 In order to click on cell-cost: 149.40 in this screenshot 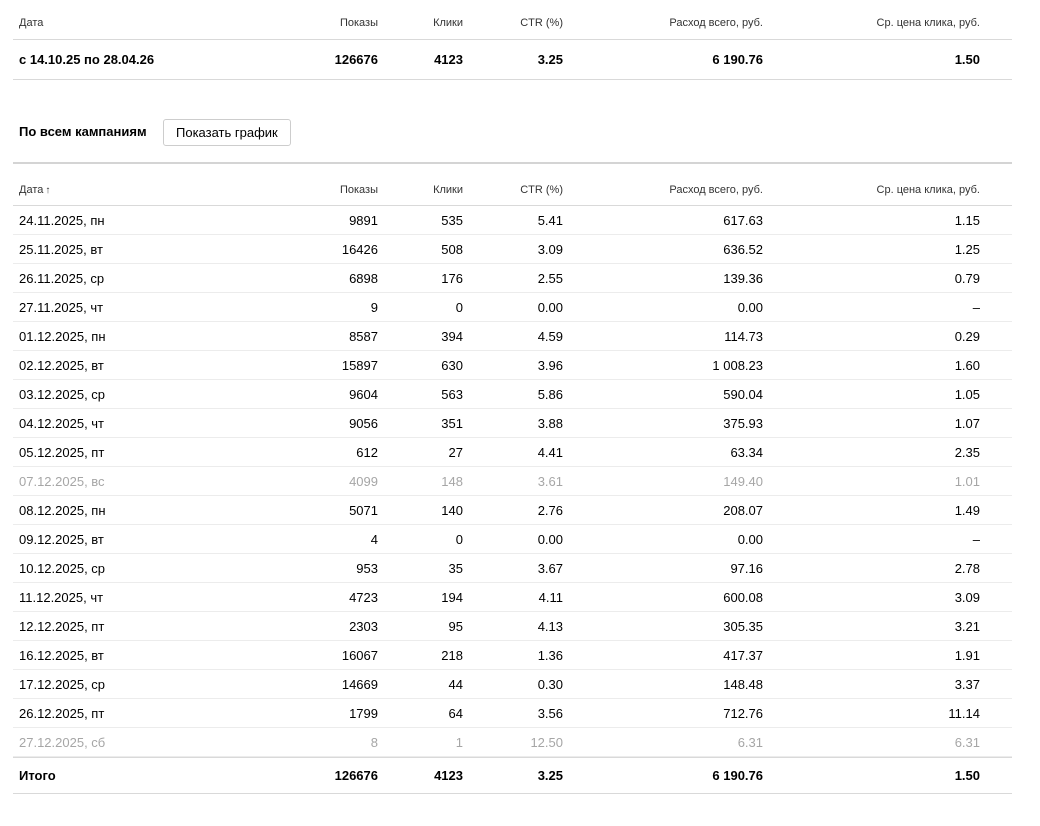, I will do `click(743, 481)`.